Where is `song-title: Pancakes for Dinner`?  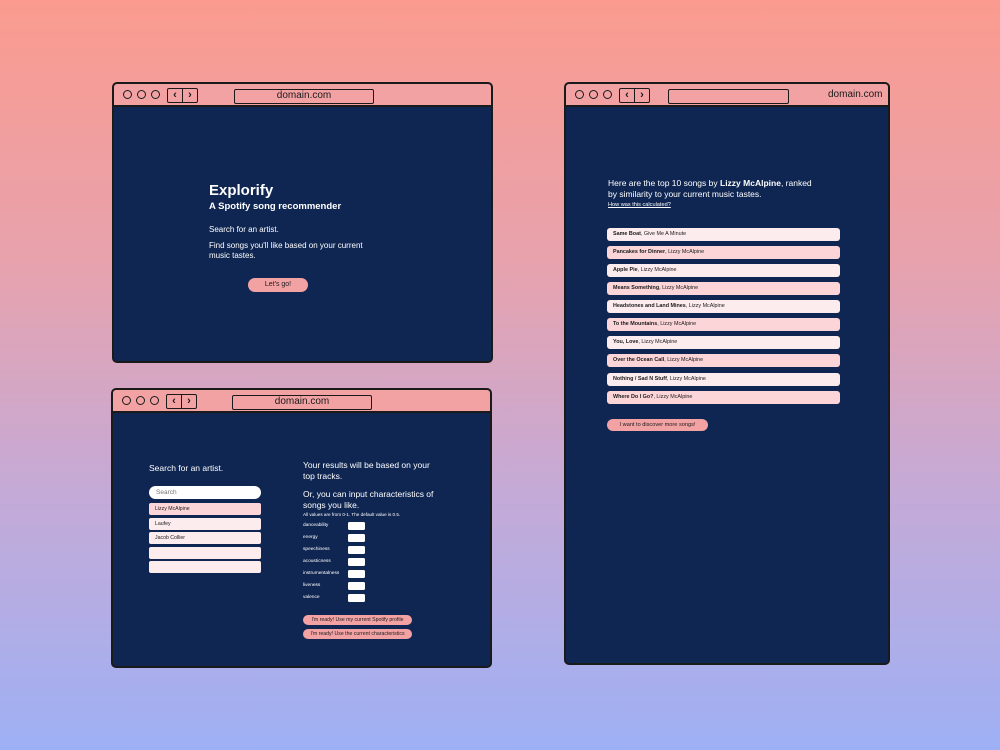 song-title: Pancakes for Dinner is located at coordinates (639, 252).